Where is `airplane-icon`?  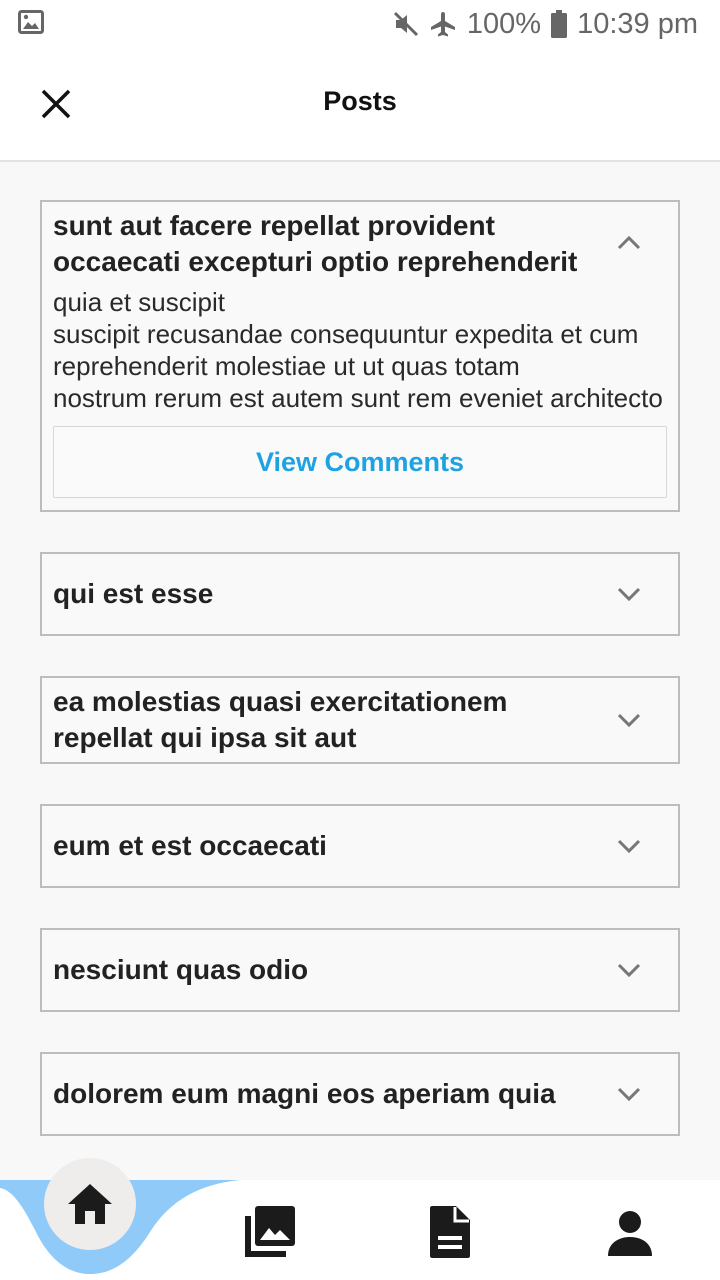 airplane-icon is located at coordinates (443, 24).